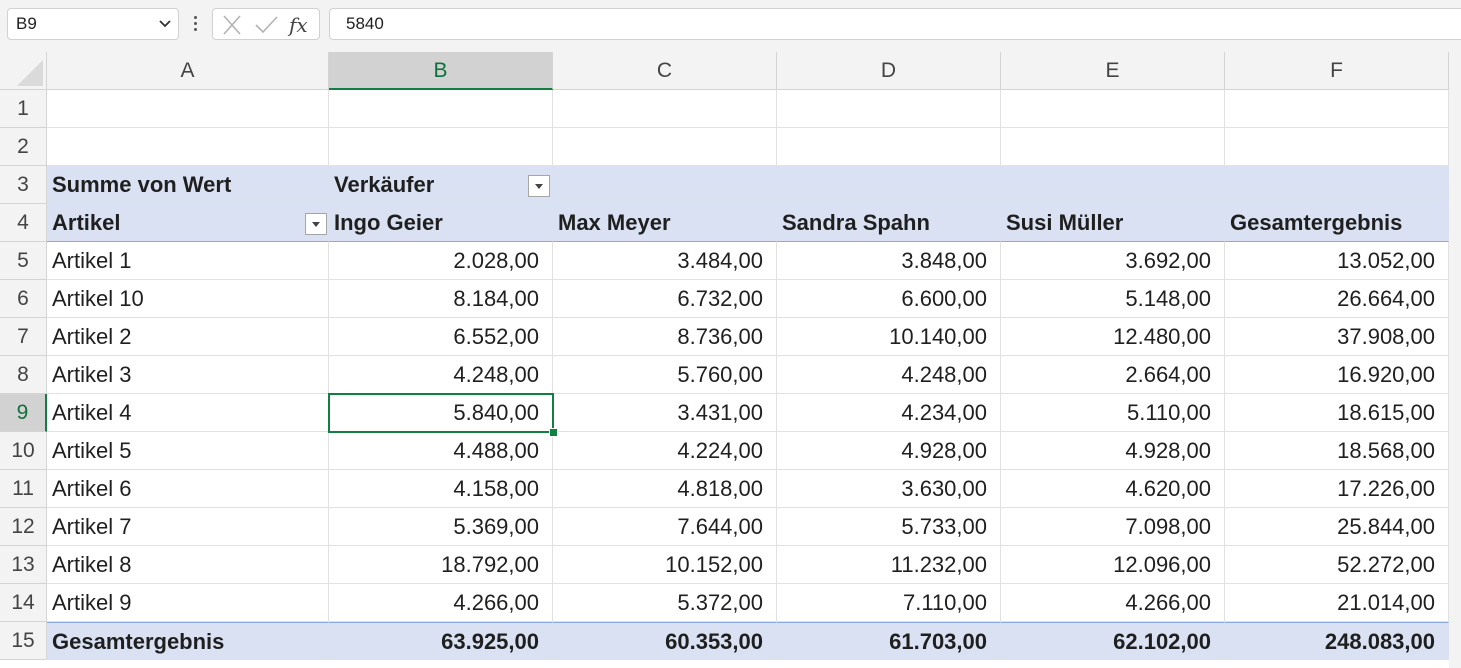 The height and width of the screenshot is (668, 1461). Describe the element at coordinates (889, 337) in the screenshot. I see `pivot-value-cell: 10.140,00` at that location.